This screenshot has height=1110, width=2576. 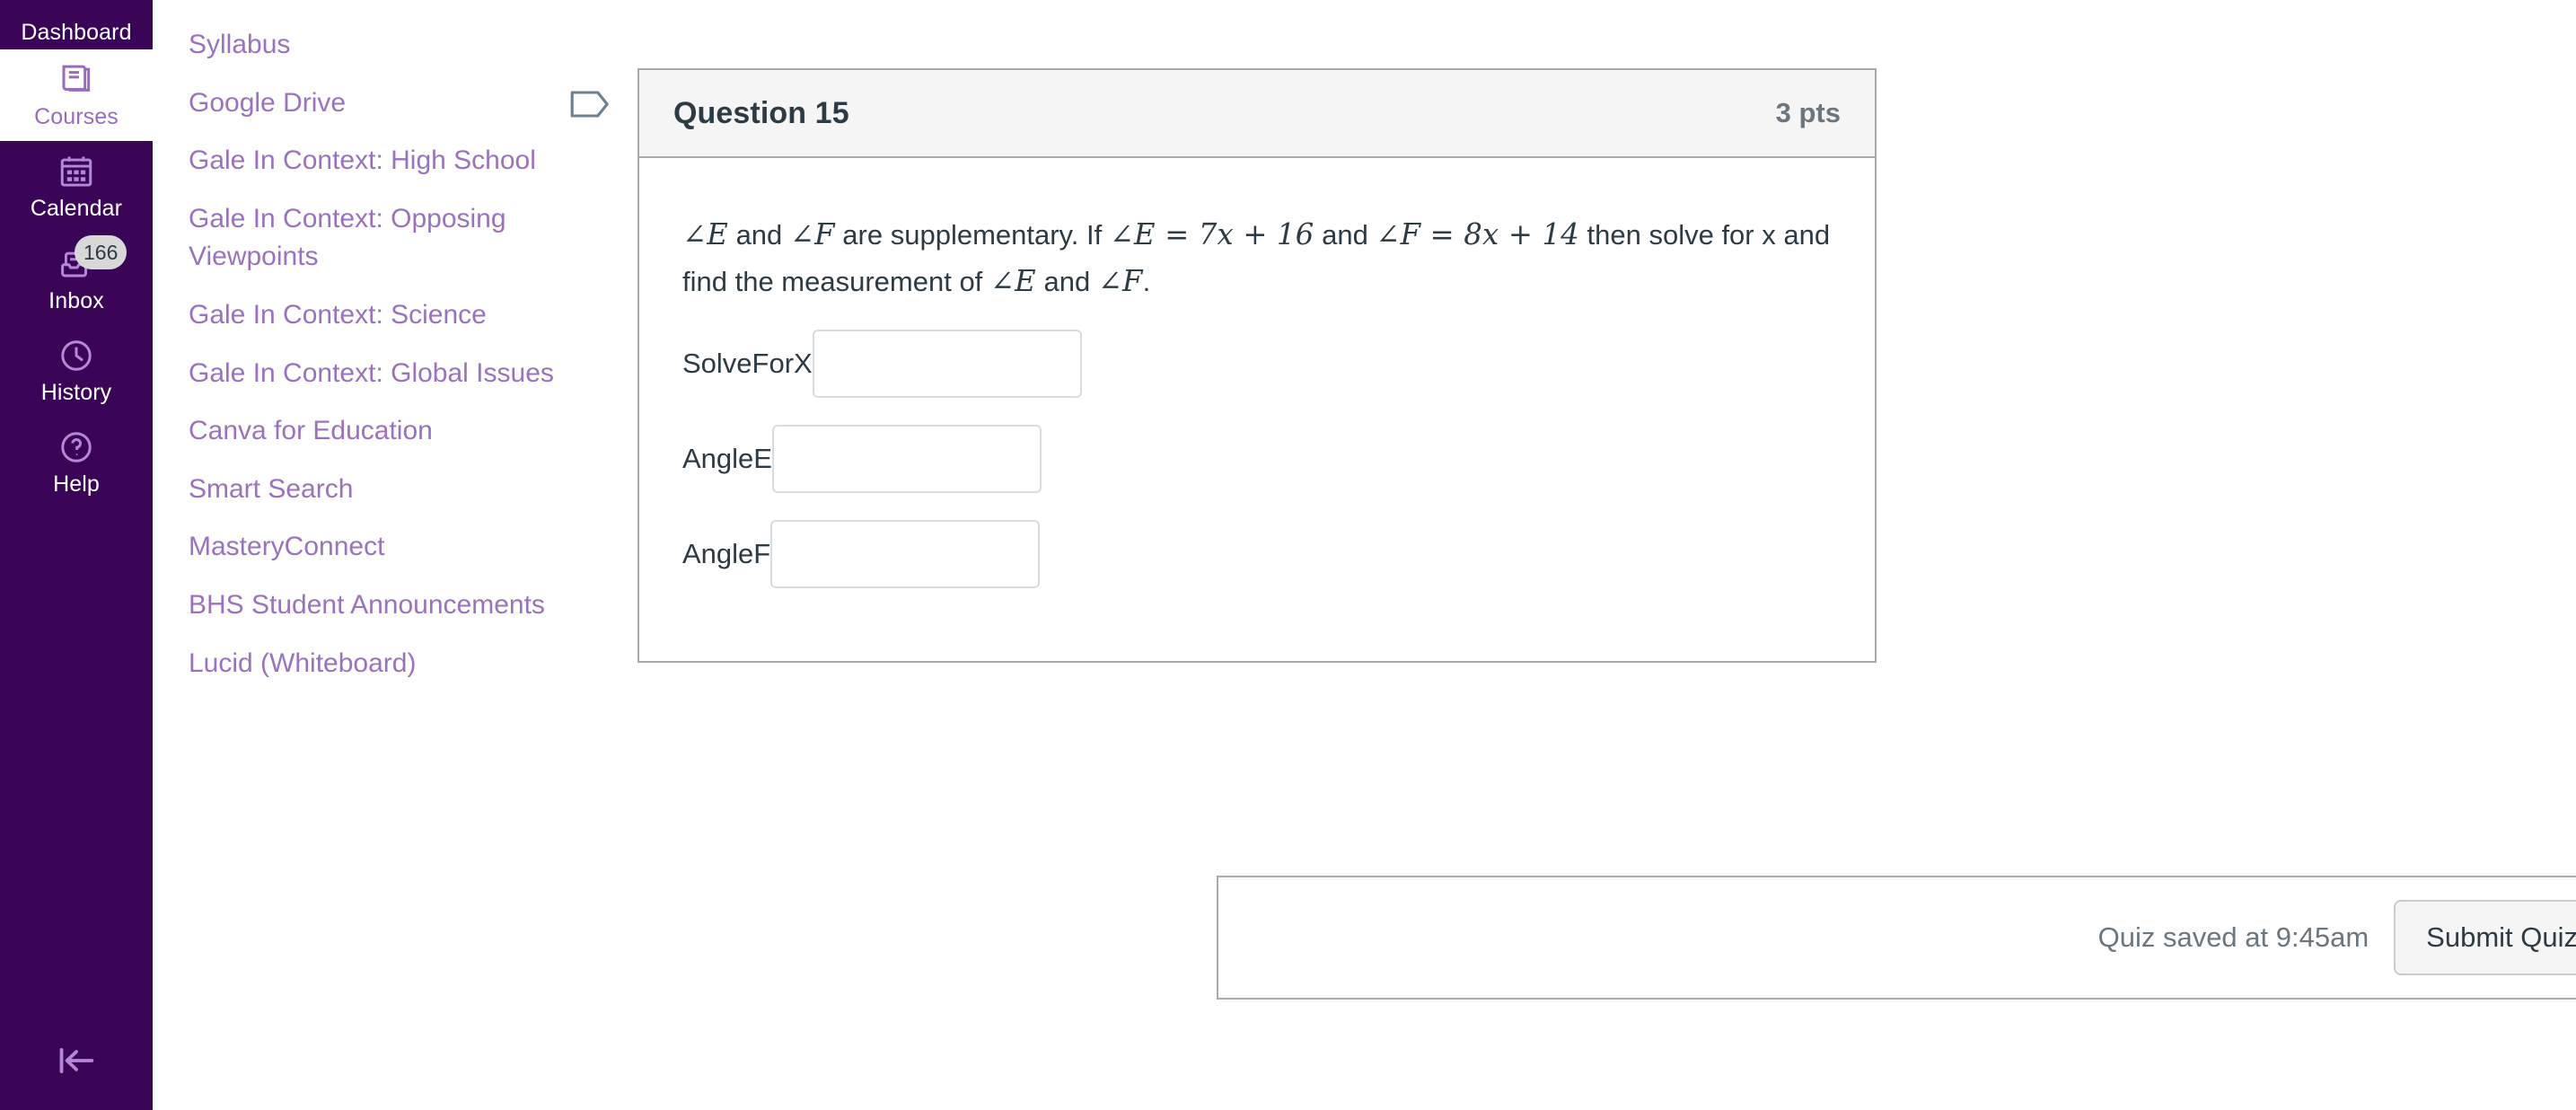 What do you see at coordinates (947, 364) in the screenshot?
I see `answer-input-solveforx` at bounding box center [947, 364].